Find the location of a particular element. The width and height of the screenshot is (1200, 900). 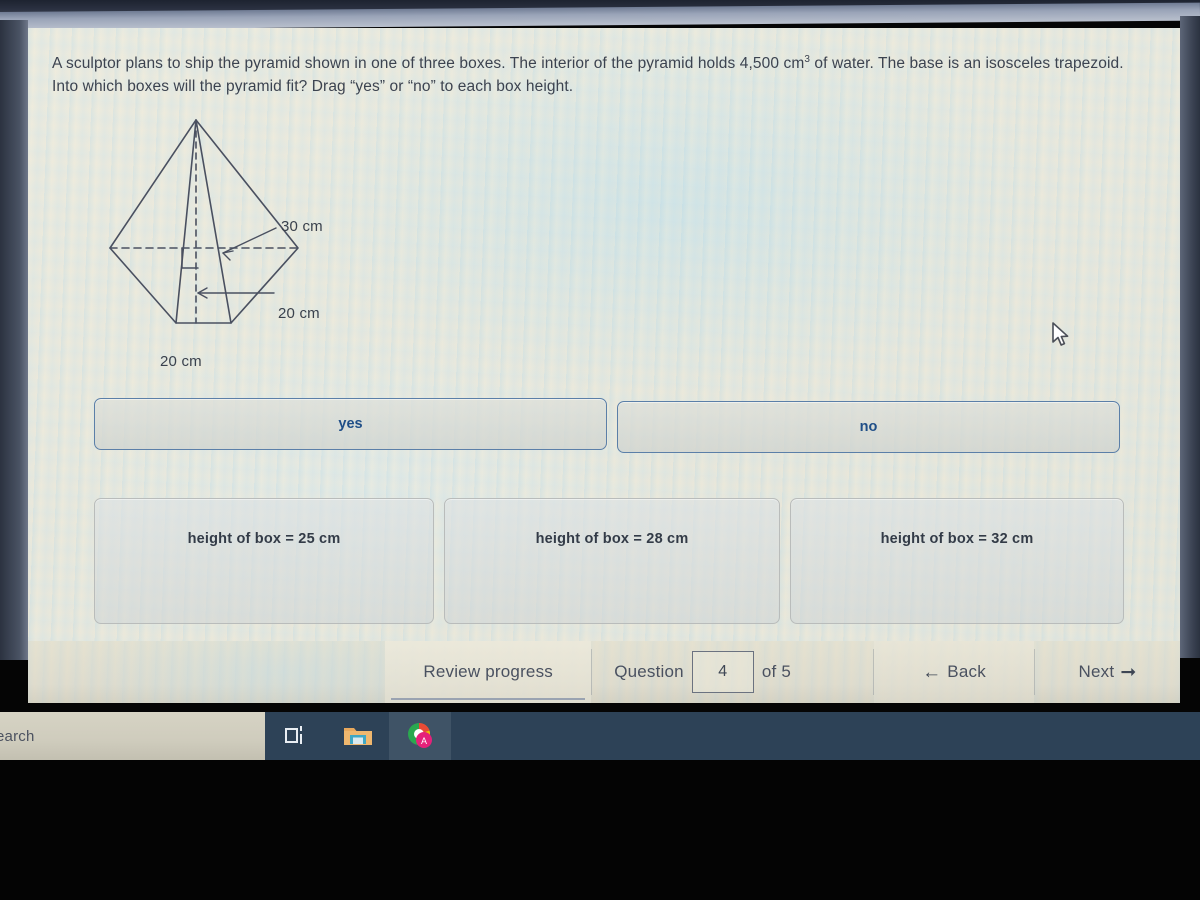

file-explorer-icon is located at coordinates (358, 736).